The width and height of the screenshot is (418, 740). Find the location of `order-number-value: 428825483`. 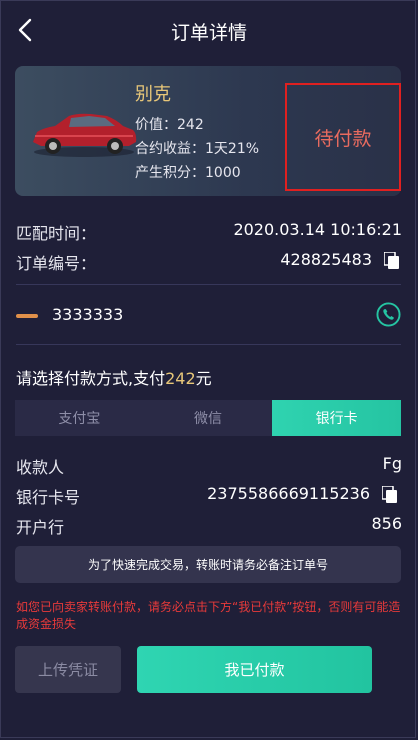

order-number-value: 428825483 is located at coordinates (326, 259).